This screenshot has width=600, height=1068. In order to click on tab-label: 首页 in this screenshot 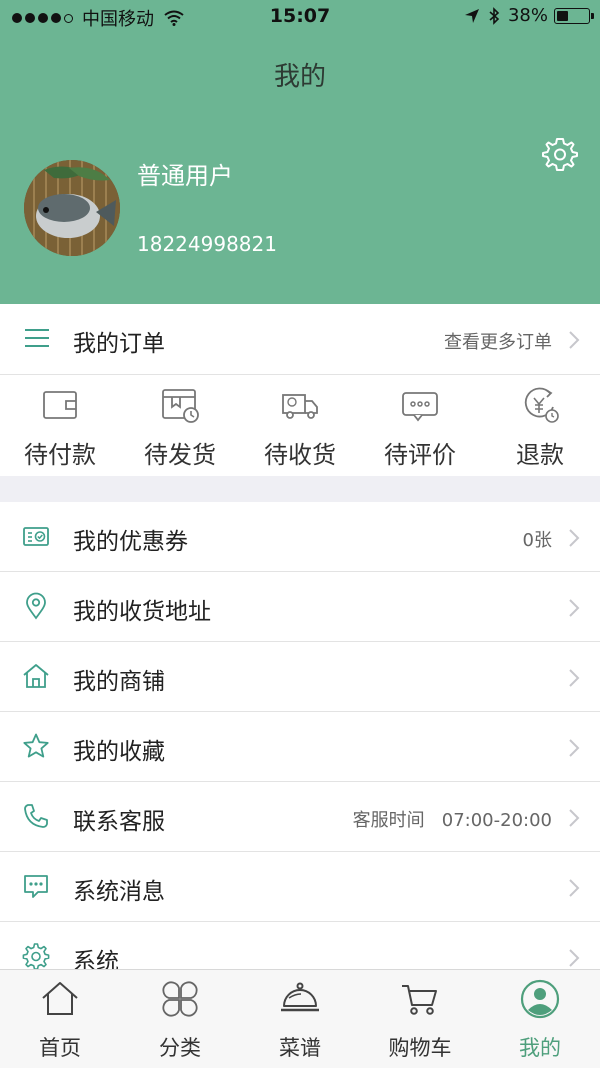, I will do `click(60, 1048)`.